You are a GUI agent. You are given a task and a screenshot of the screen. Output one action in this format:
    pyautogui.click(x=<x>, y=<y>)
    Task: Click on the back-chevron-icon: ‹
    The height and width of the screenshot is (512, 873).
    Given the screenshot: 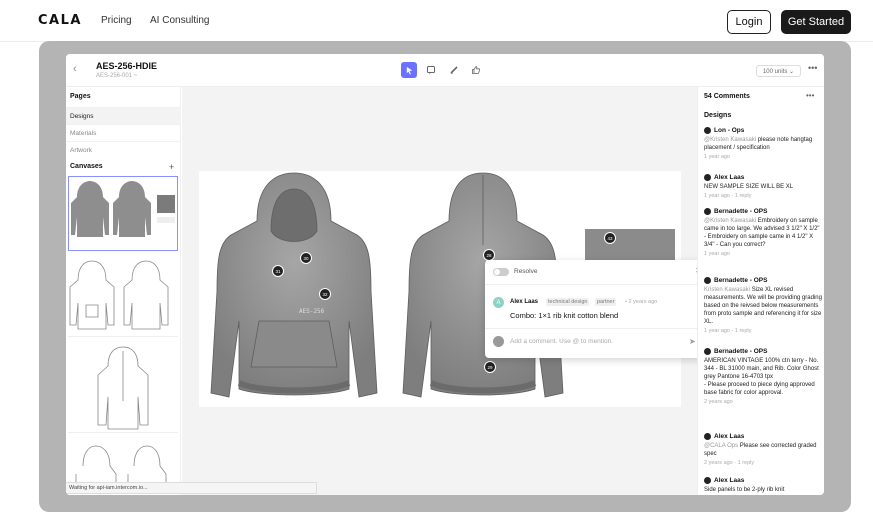 What is the action you would take?
    pyautogui.click(x=75, y=69)
    